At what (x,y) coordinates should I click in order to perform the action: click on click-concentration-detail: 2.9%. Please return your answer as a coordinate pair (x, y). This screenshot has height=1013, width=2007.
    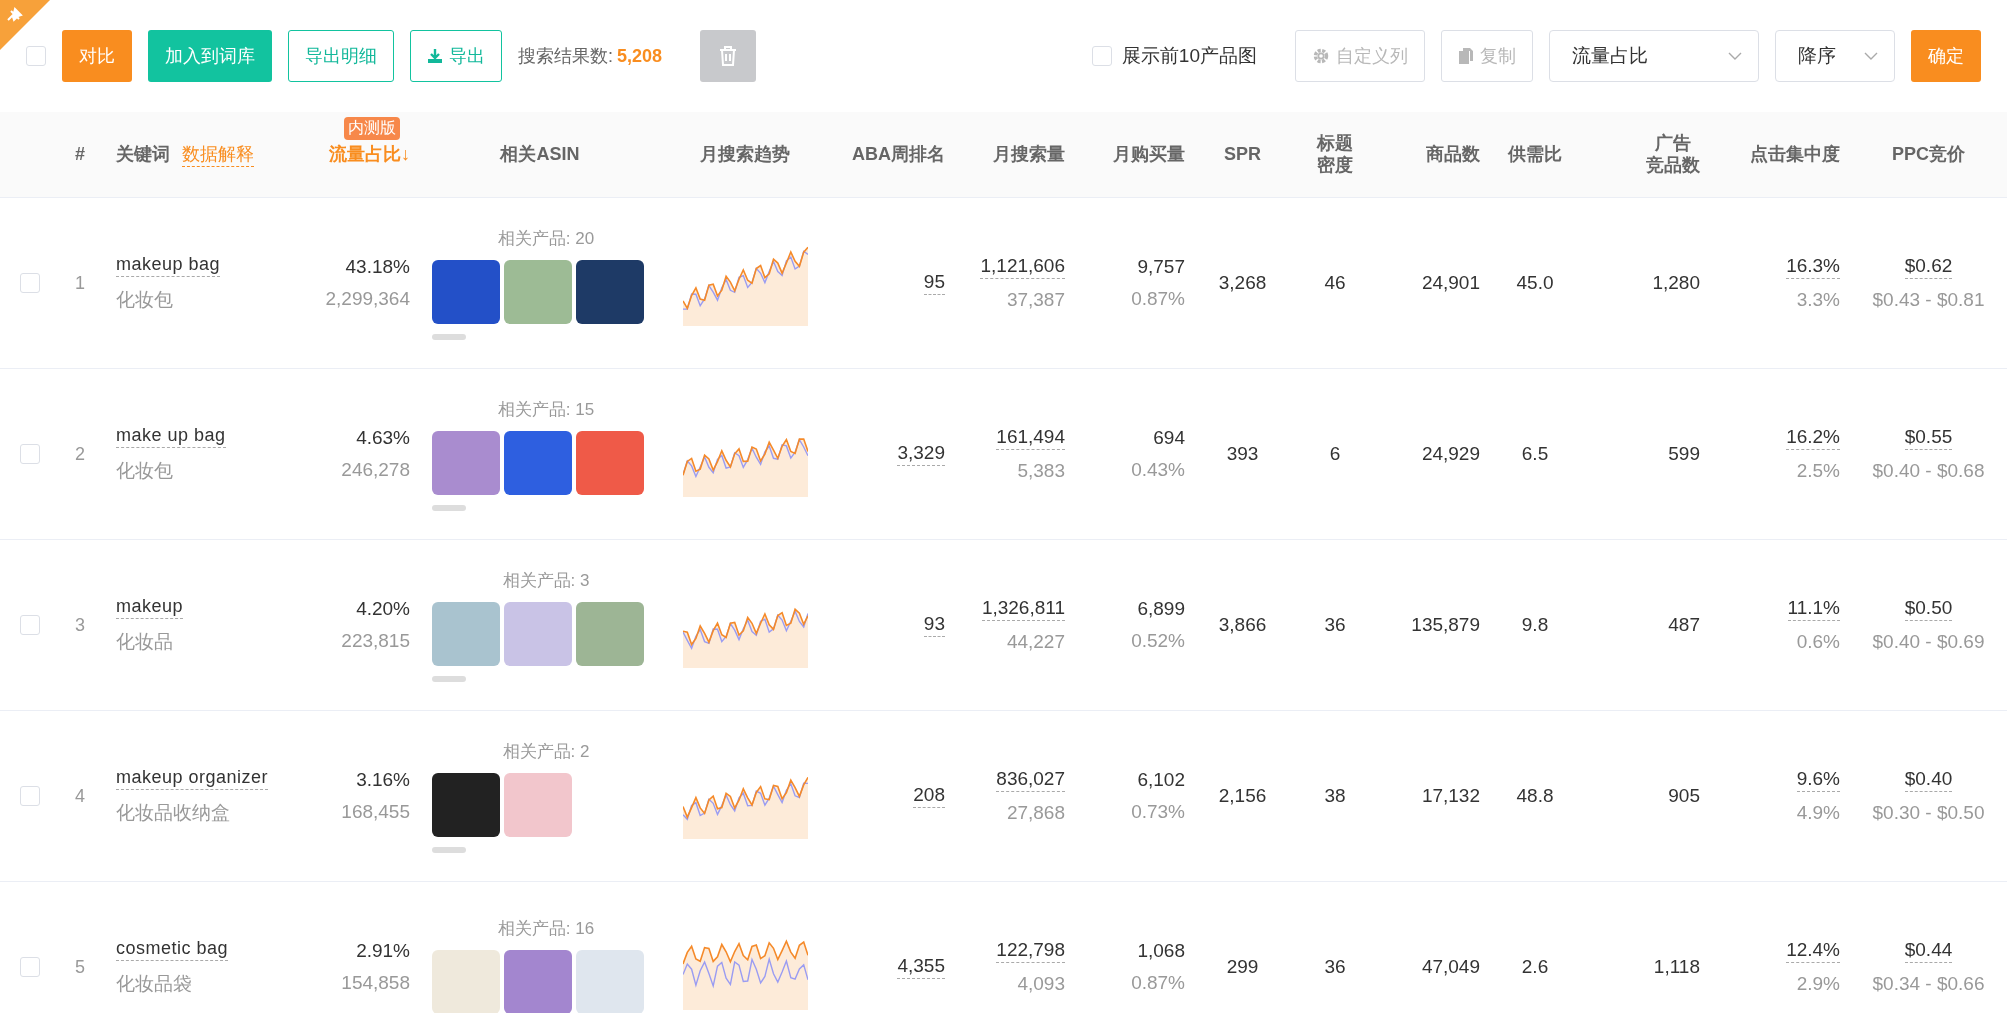
    Looking at the image, I should click on (1818, 984).